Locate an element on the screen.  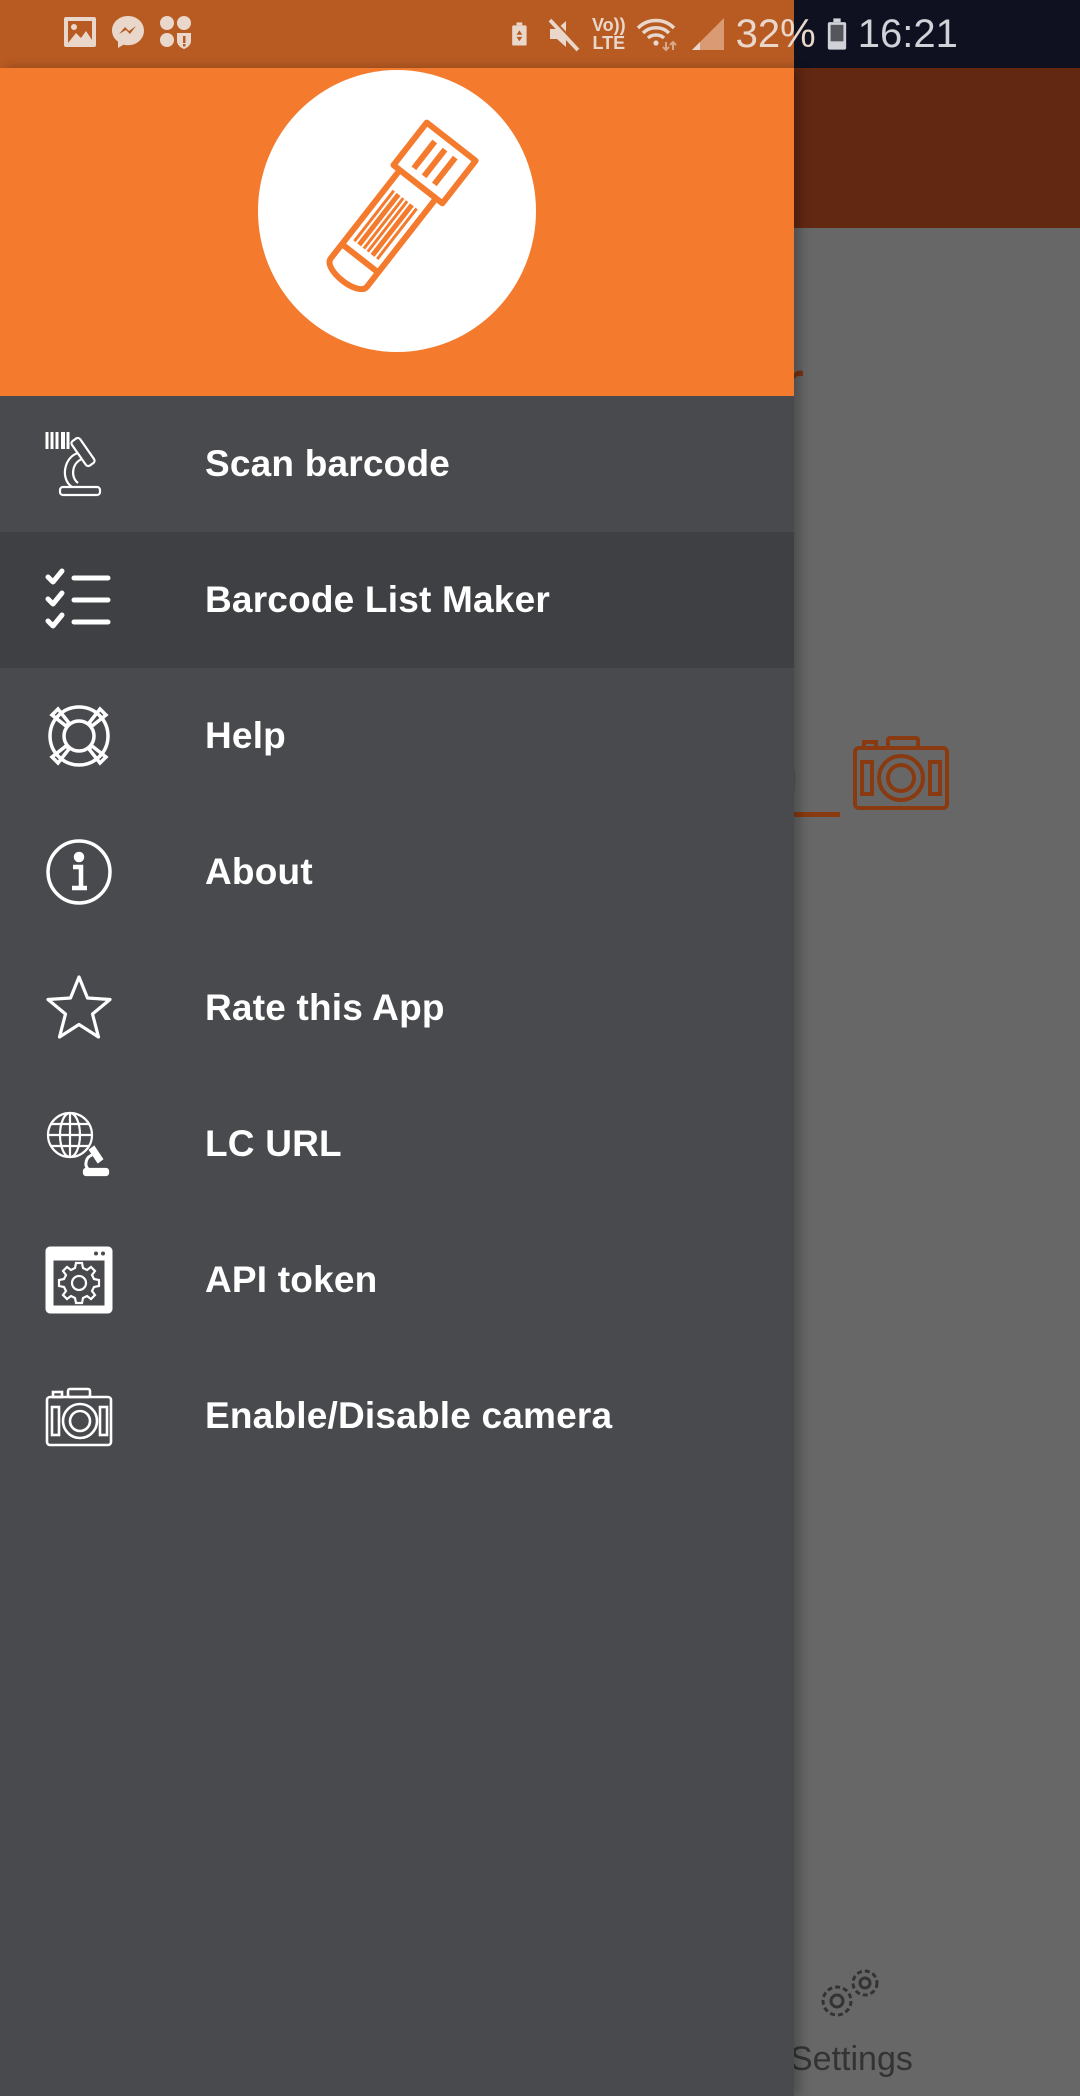
menu-item-label: Enable/Disable camera is located at coordinates (409, 1415).